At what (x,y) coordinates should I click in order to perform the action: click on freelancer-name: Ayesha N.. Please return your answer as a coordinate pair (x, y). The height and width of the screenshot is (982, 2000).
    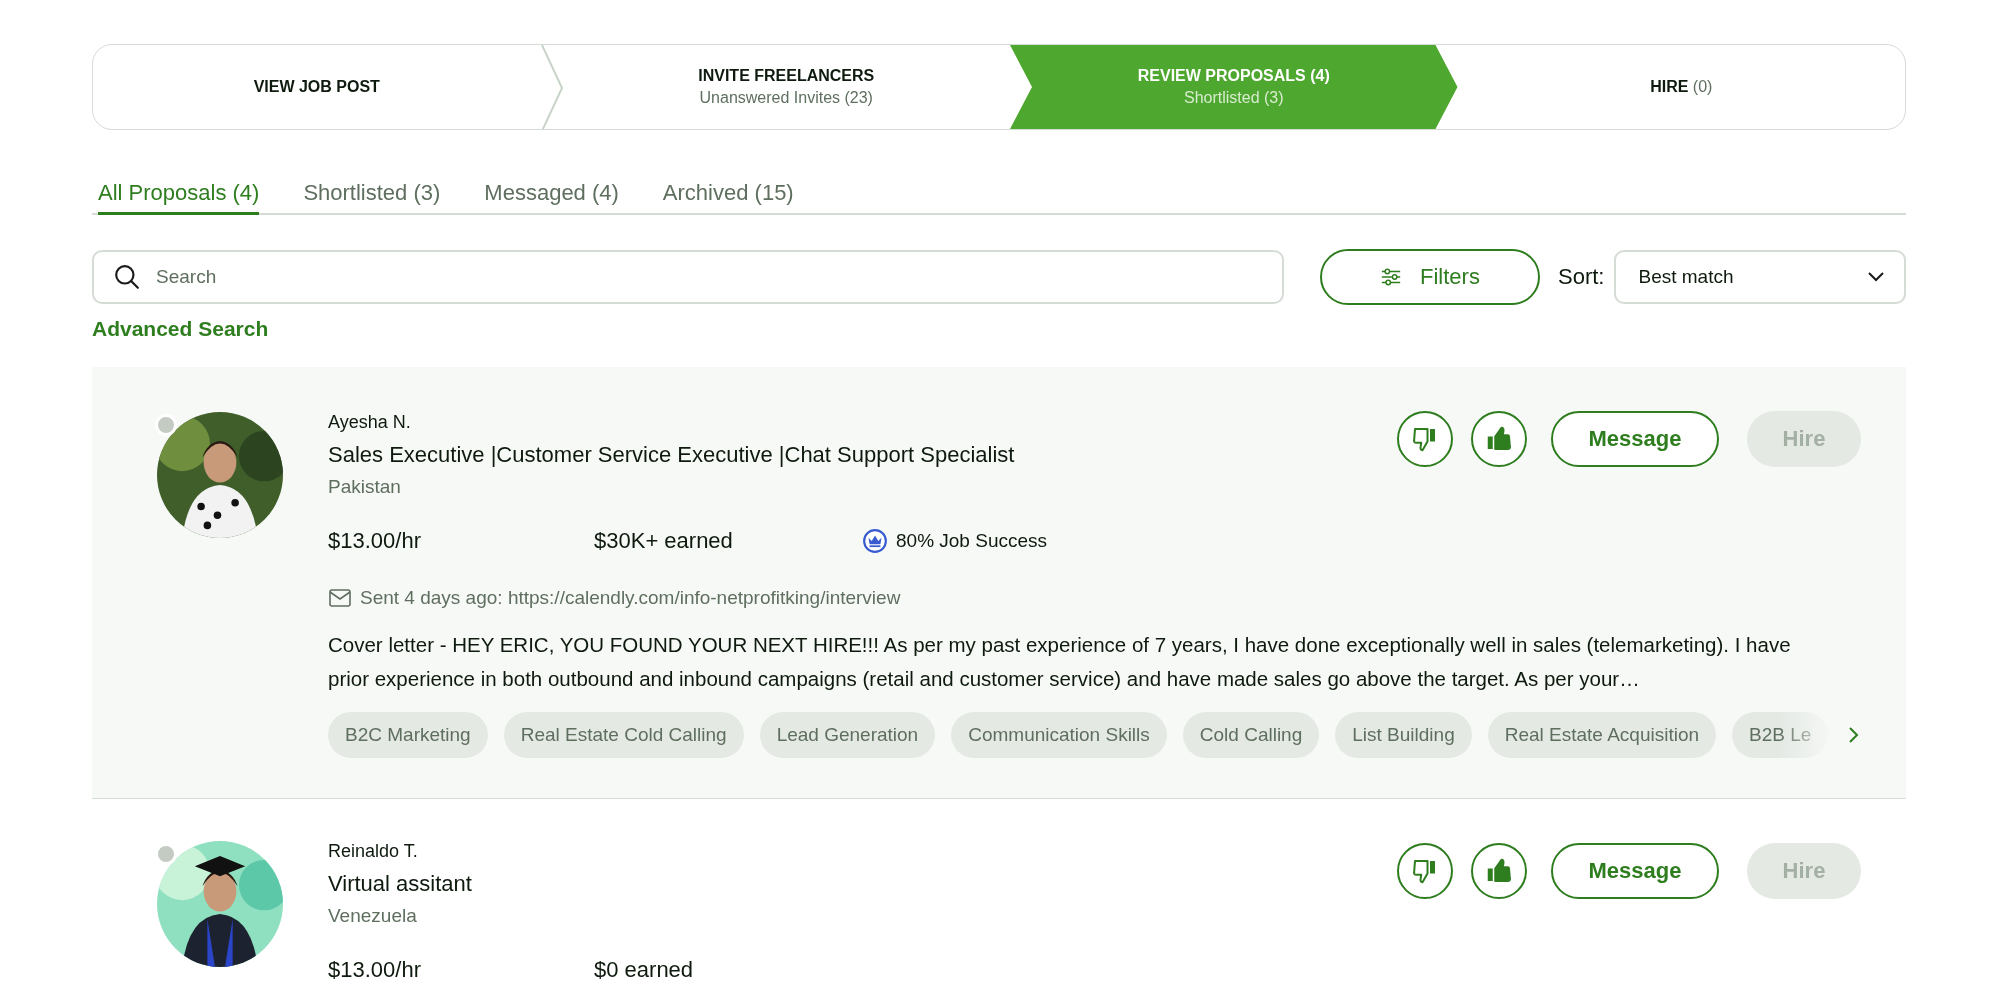
    Looking at the image, I should click on (369, 422).